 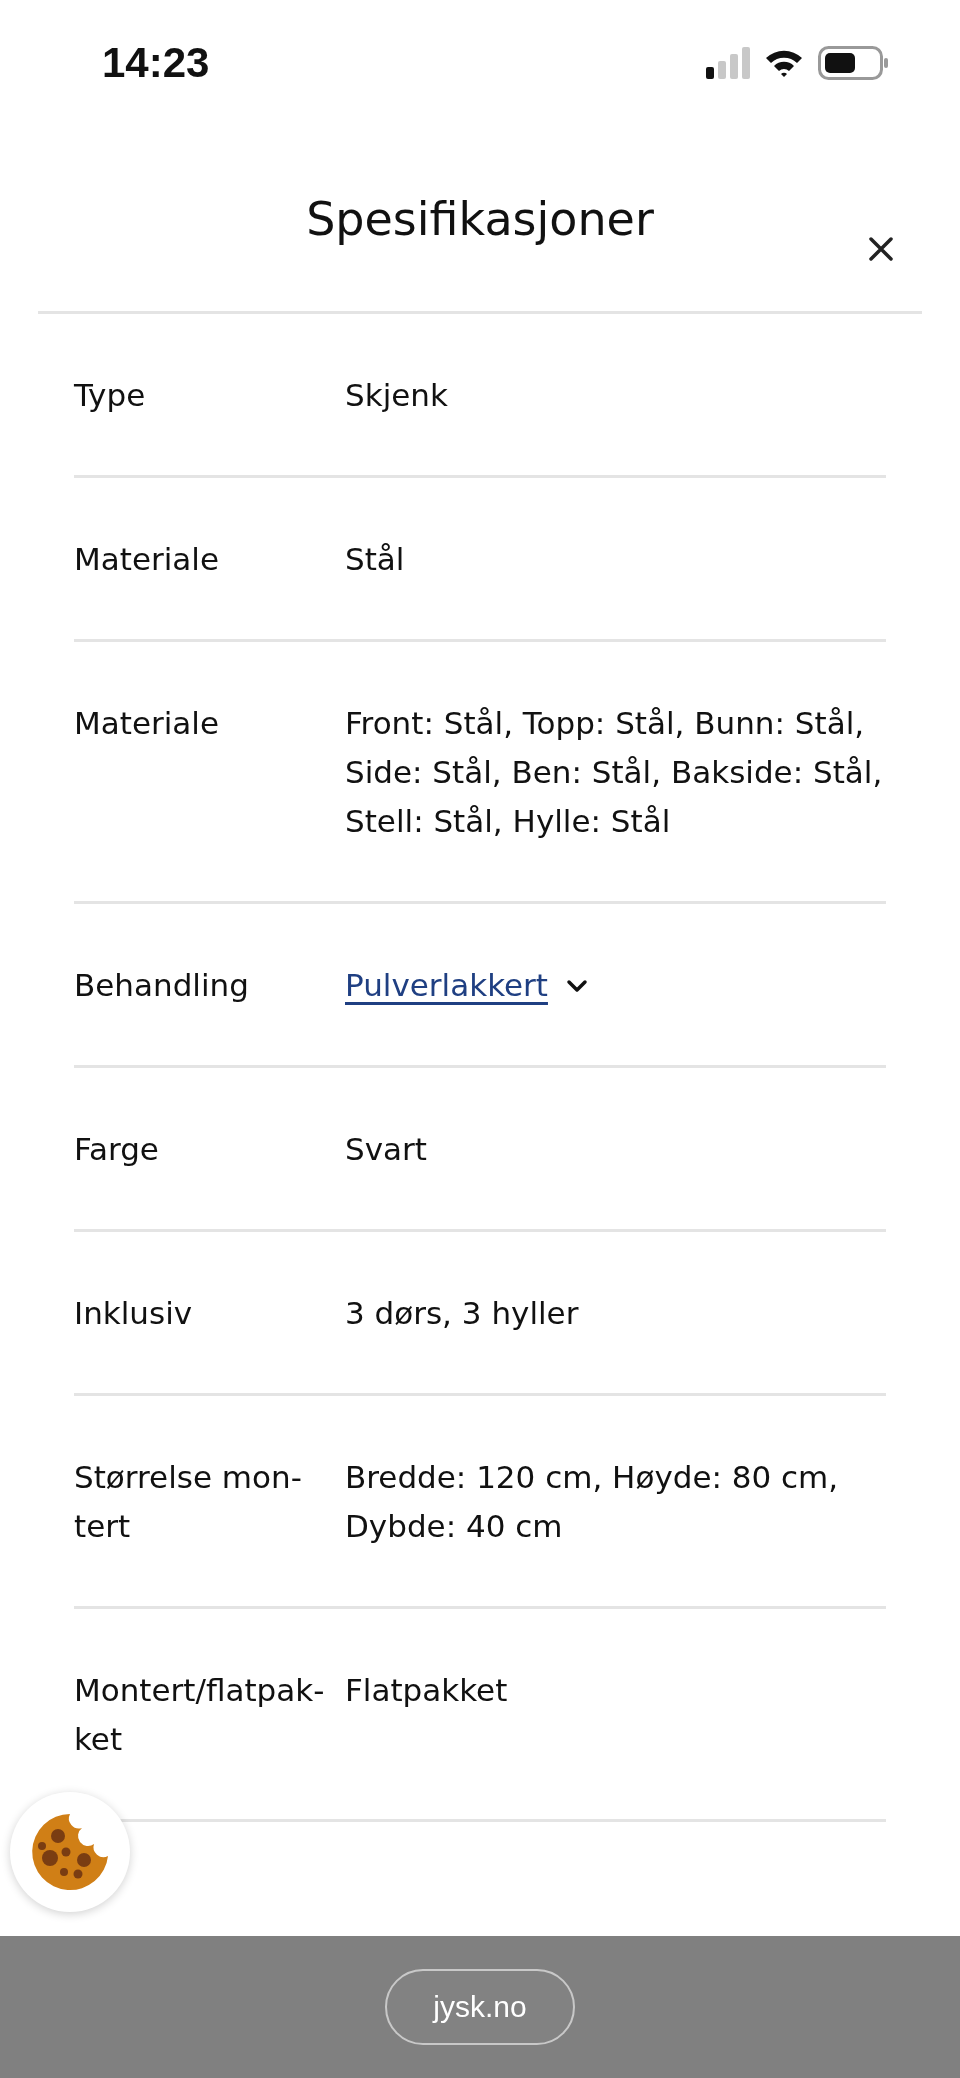 What do you see at coordinates (446, 985) in the screenshot?
I see `spec-link: Pulverlakkert` at bounding box center [446, 985].